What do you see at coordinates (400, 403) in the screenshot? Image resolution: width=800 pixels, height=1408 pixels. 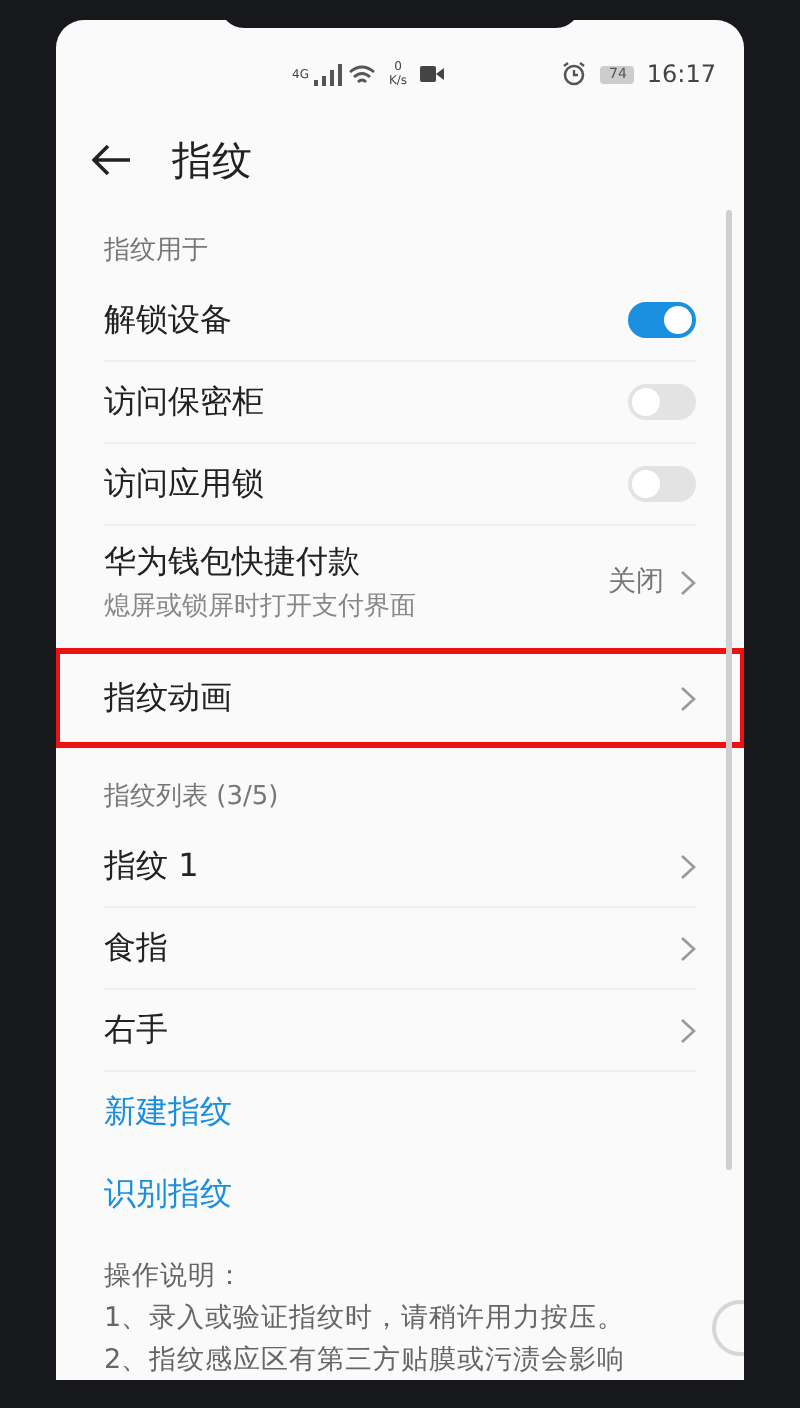 I see `settings-row: 访问保密柜` at bounding box center [400, 403].